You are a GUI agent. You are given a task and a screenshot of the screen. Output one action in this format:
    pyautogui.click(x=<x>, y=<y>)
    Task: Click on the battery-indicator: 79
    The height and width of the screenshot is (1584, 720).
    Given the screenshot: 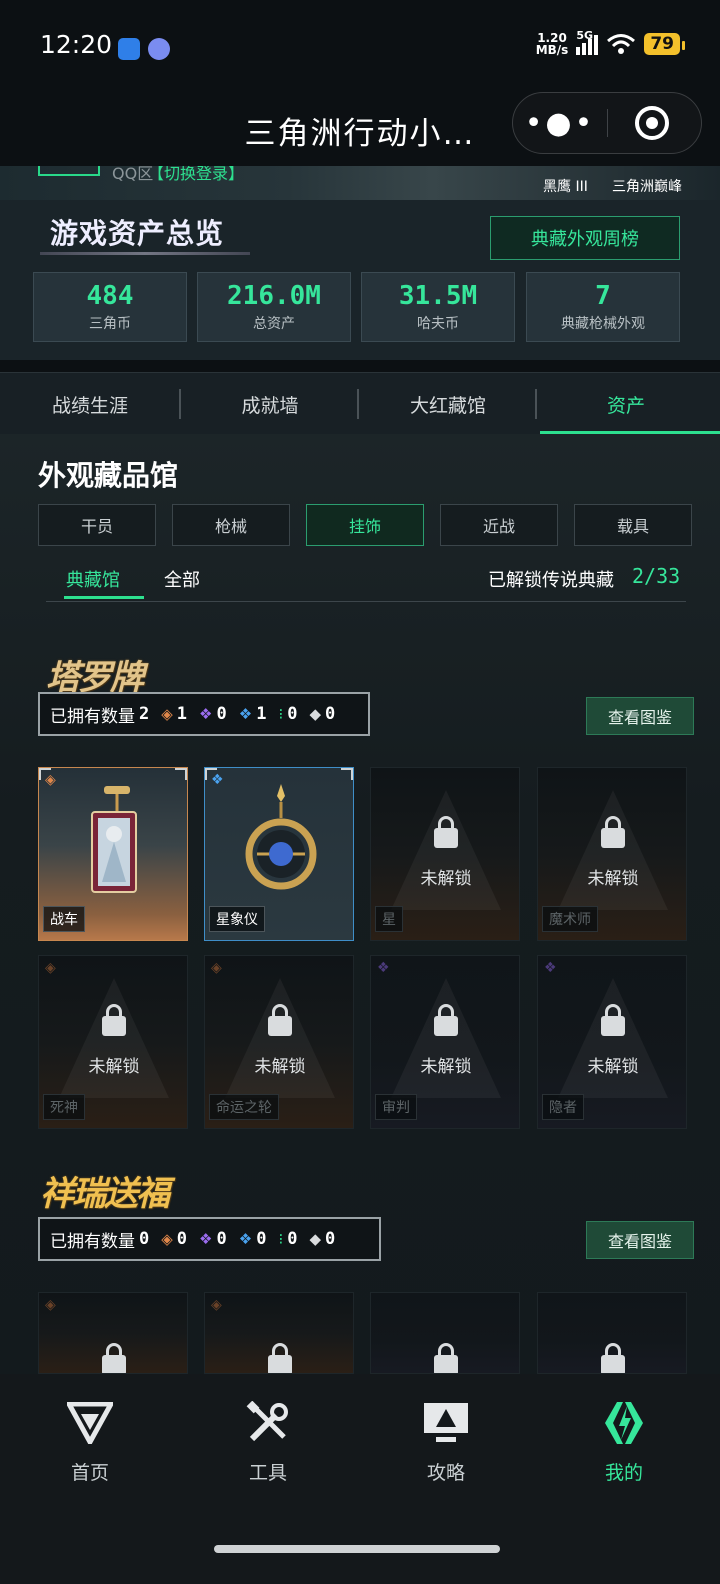 What is the action you would take?
    pyautogui.click(x=664, y=44)
    